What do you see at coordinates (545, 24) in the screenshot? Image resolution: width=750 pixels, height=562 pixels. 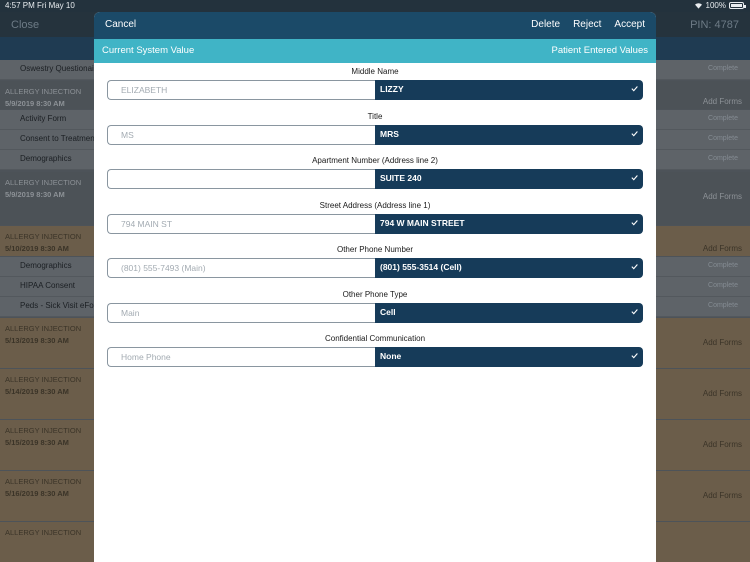 I see `delete-button: Delete` at bounding box center [545, 24].